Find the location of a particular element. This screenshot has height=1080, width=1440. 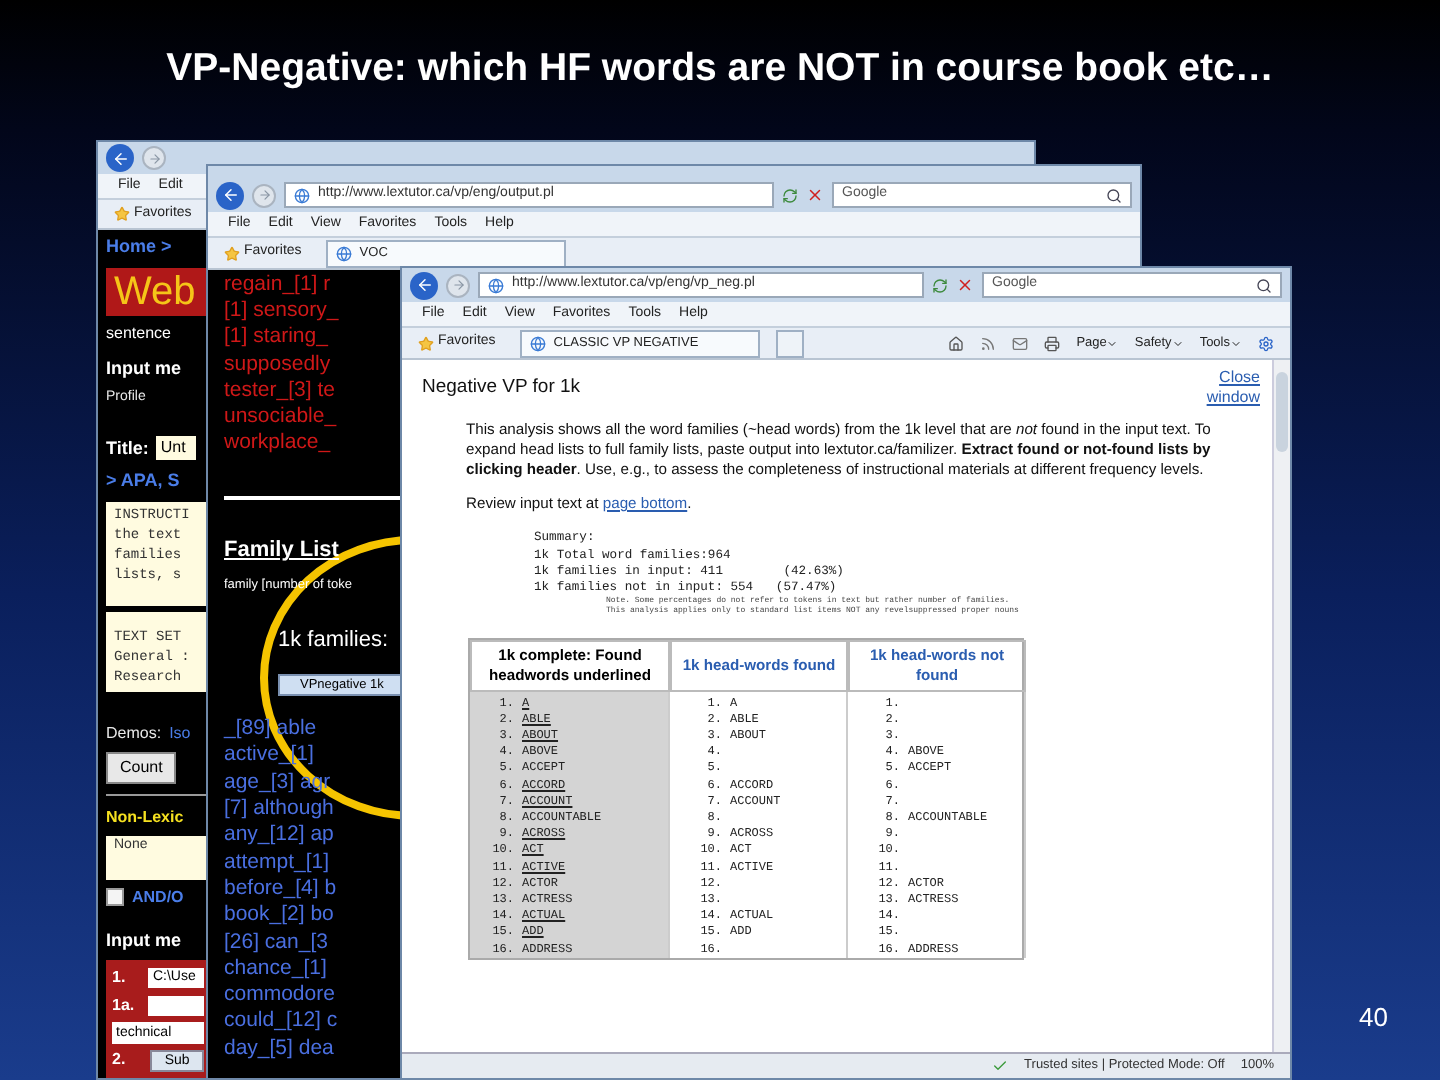

family-list-heading: Family List is located at coordinates (281, 551).